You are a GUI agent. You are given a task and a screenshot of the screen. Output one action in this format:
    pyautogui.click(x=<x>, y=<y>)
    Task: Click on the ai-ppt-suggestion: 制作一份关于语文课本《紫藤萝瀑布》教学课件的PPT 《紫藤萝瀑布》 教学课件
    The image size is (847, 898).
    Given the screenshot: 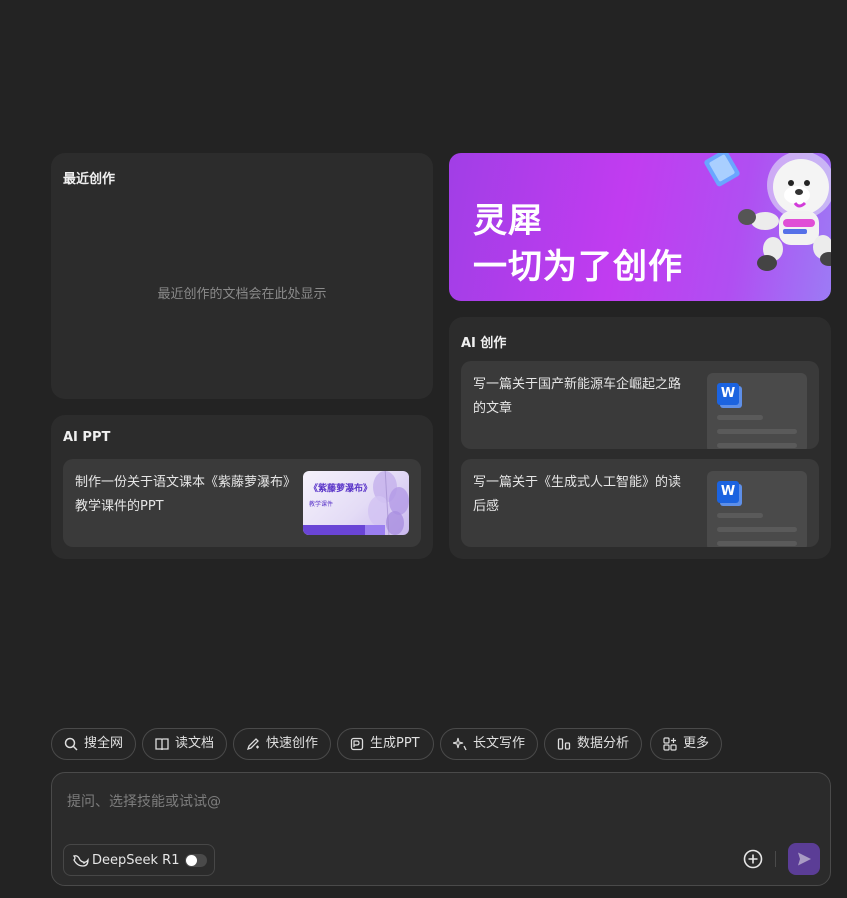 What is the action you would take?
    pyautogui.click(x=242, y=503)
    